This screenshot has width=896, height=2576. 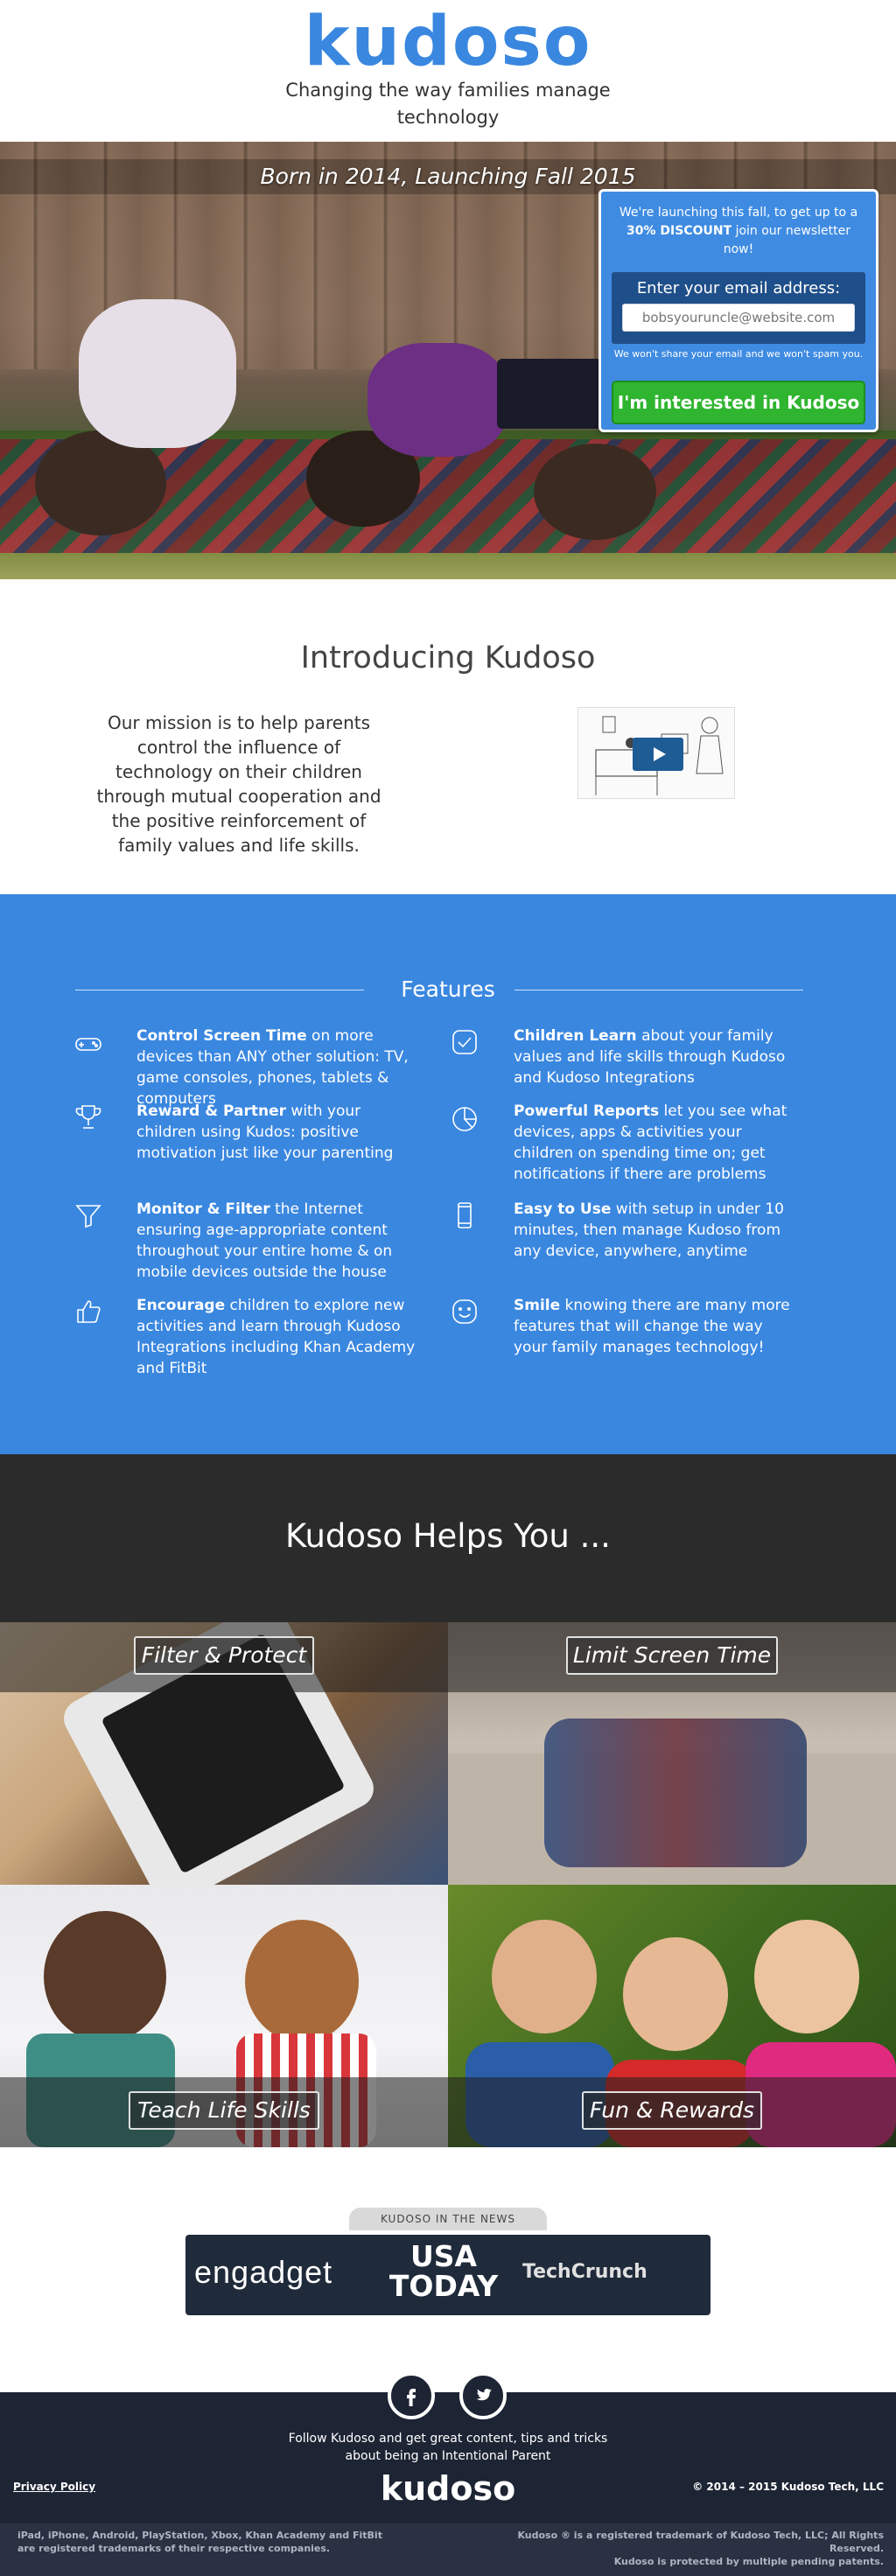 I want to click on news-tab: KUDOSO IN THE NEWS, so click(x=448, y=2219).